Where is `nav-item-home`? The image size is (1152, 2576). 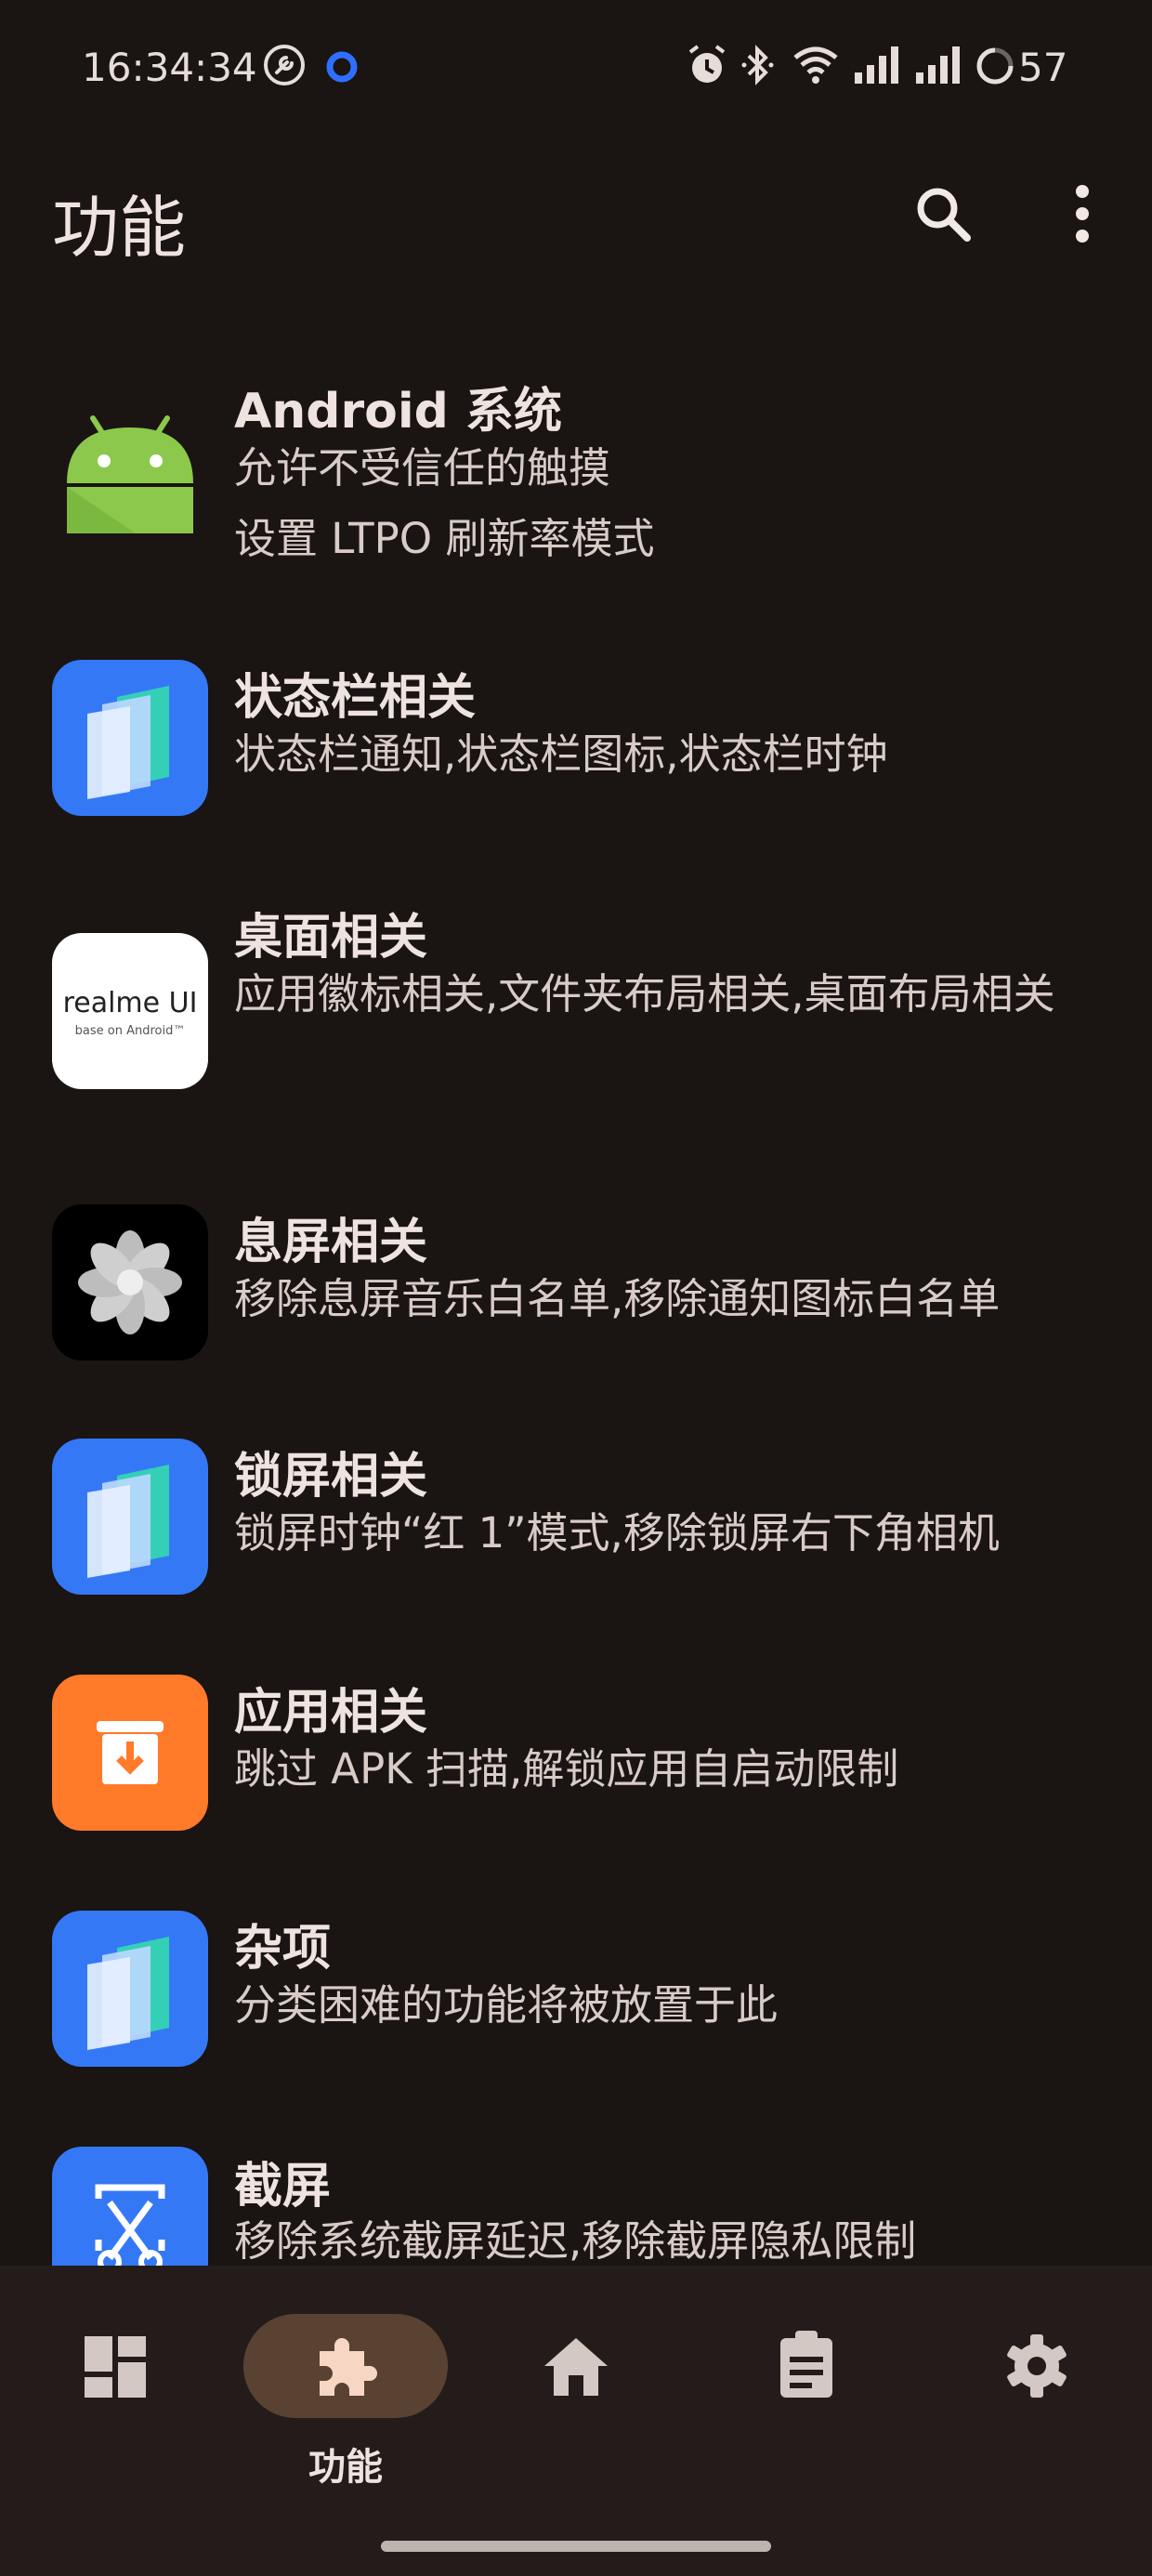 nav-item-home is located at coordinates (576, 2393).